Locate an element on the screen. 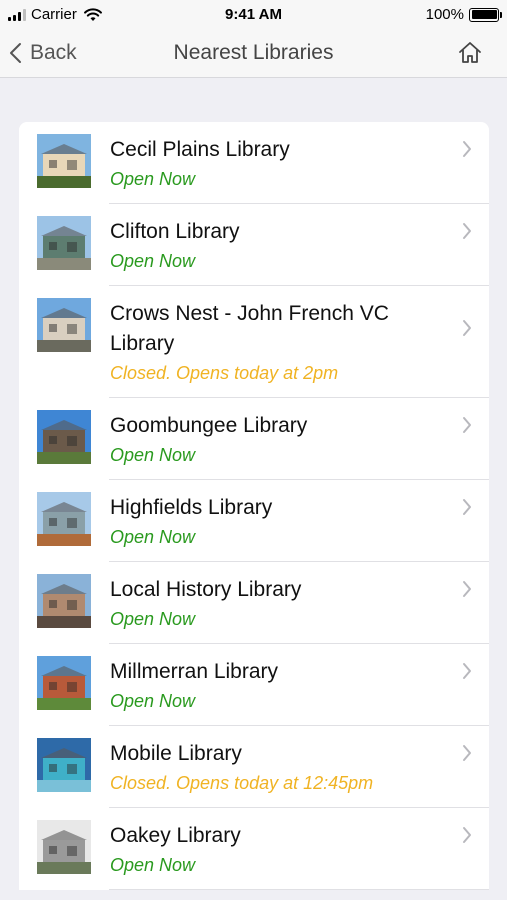 This screenshot has height=900, width=507. library-name: Cecil Plains Library is located at coordinates (200, 149).